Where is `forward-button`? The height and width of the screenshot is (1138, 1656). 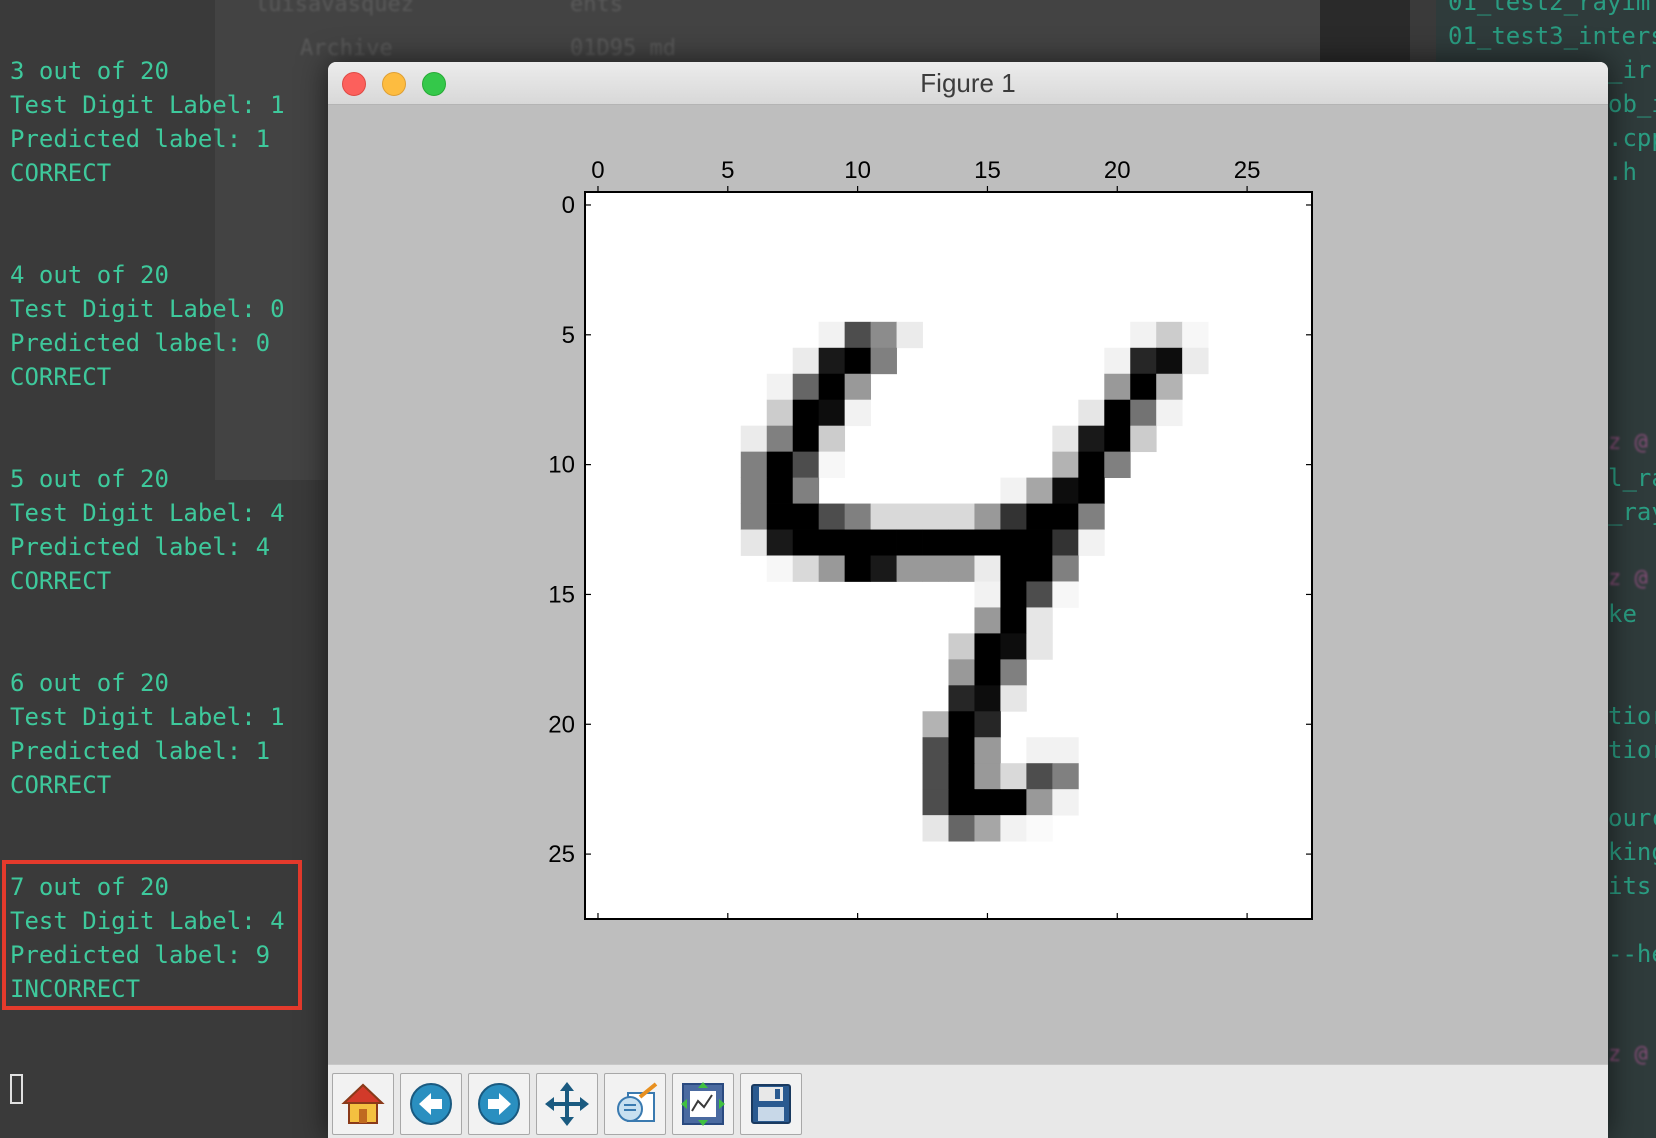
forward-button is located at coordinates (499, 1104).